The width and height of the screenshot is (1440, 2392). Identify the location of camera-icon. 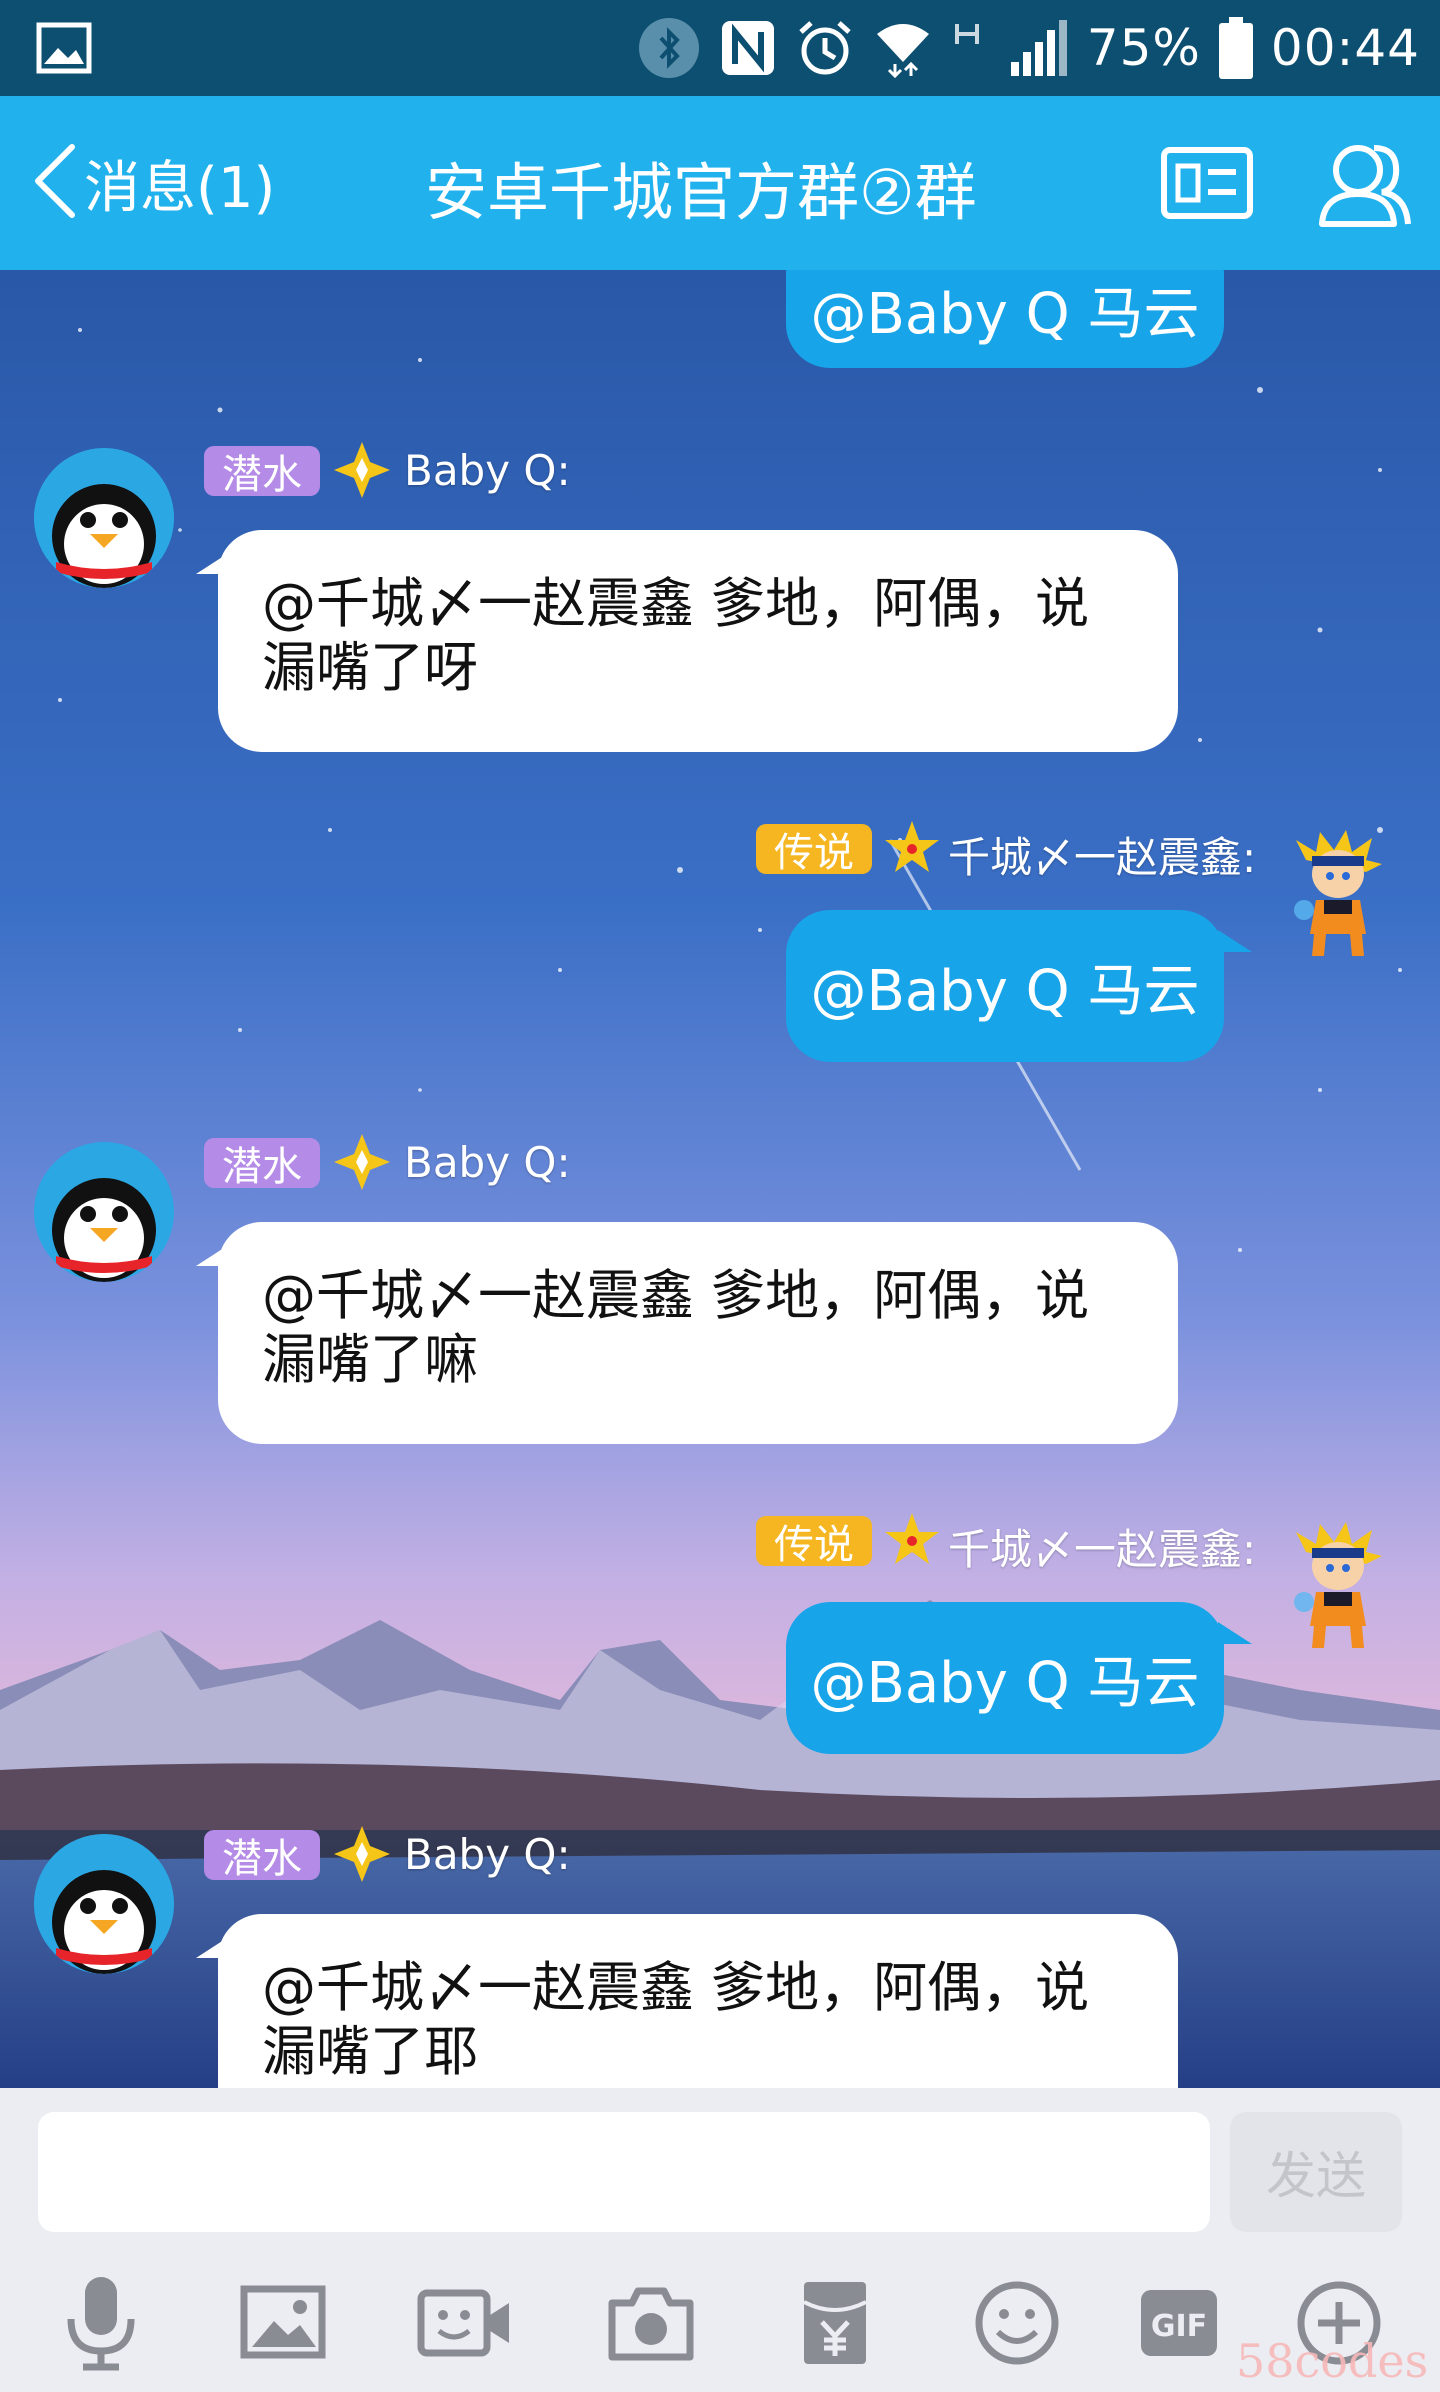
(651, 2324).